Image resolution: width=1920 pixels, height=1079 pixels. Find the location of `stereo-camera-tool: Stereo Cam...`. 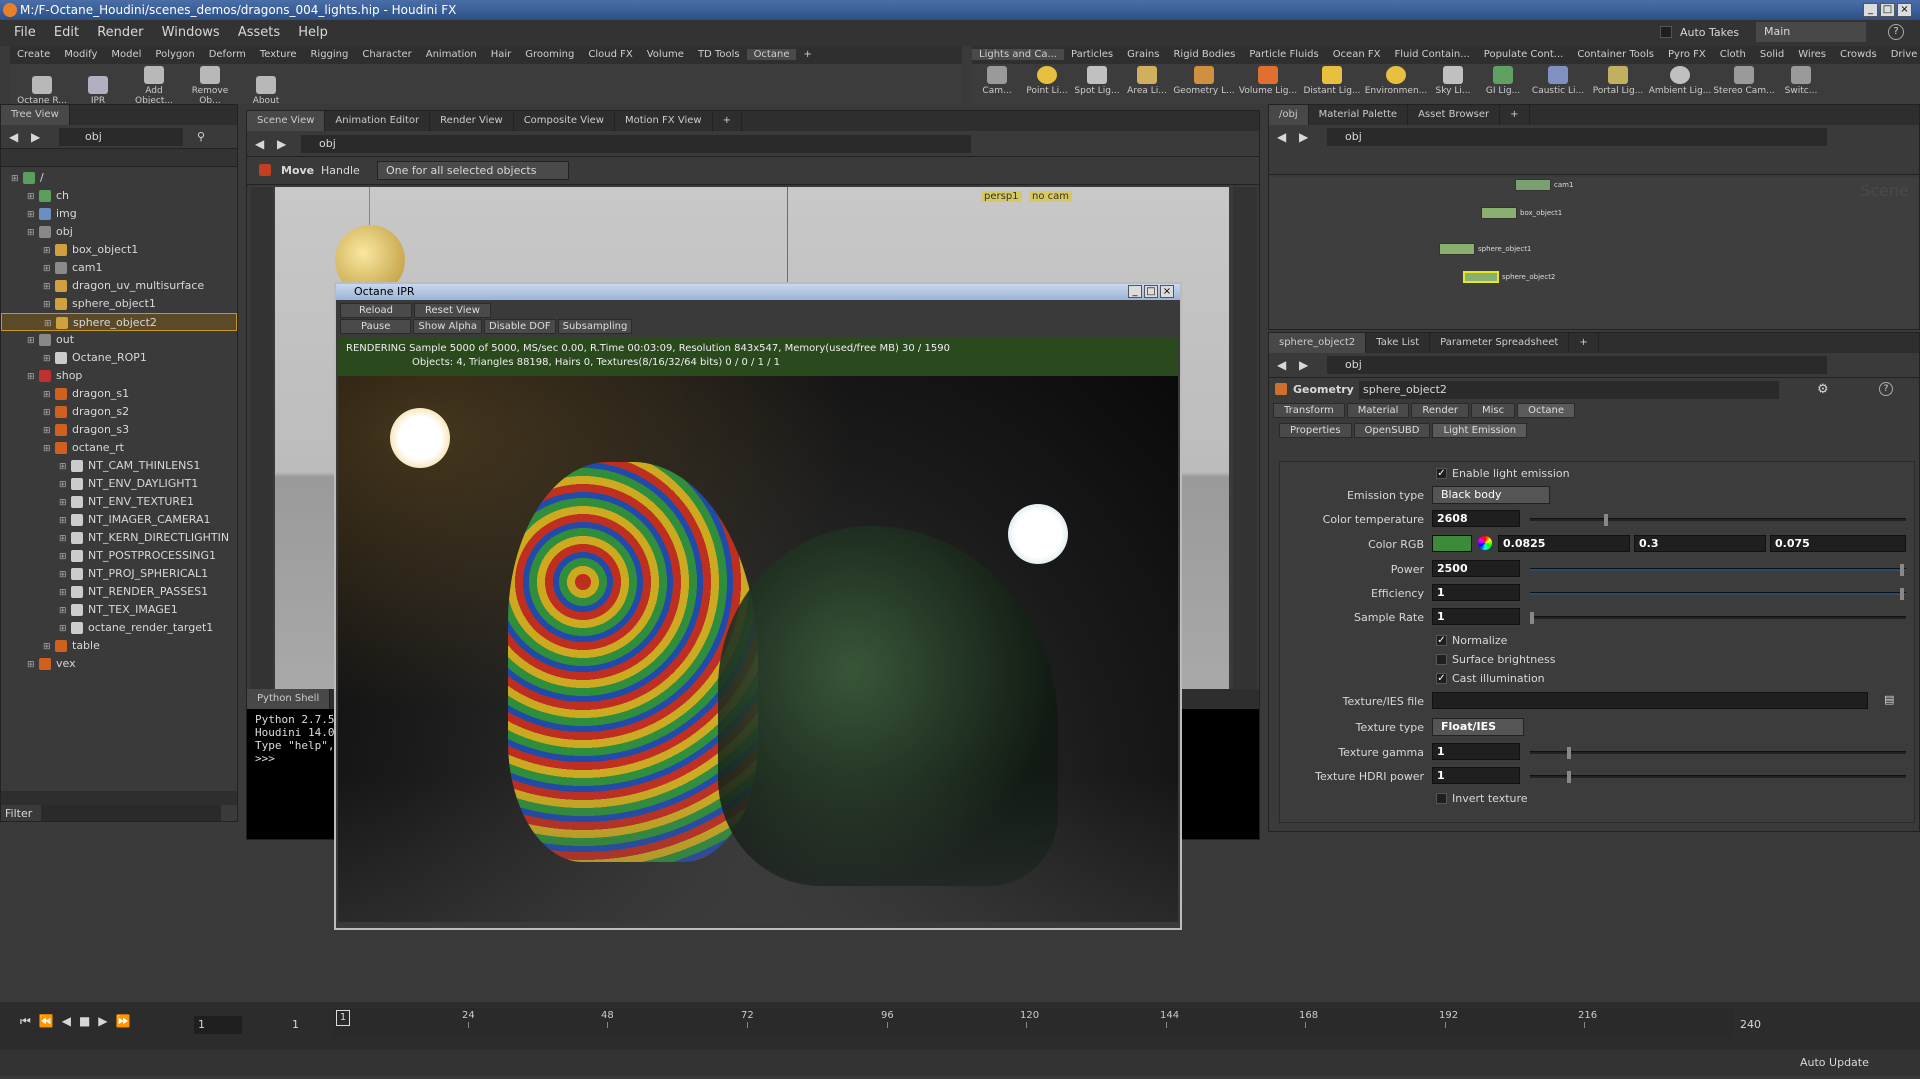

stereo-camera-tool: Stereo Cam... is located at coordinates (1744, 80).